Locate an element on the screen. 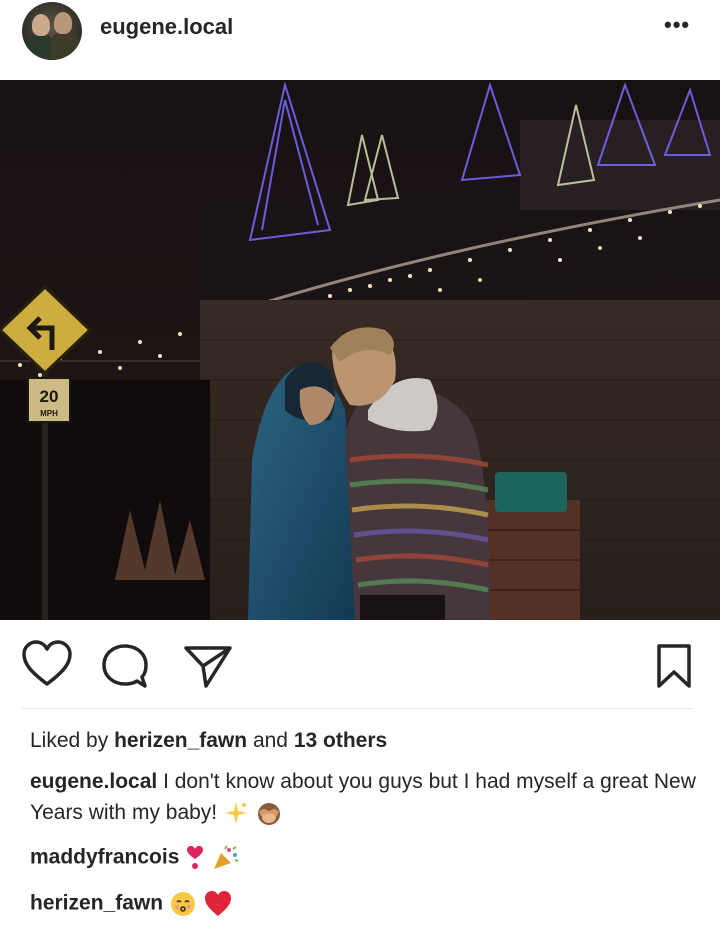 The image size is (720, 934). comment-row: herizen_fawn is located at coordinates (131, 904).